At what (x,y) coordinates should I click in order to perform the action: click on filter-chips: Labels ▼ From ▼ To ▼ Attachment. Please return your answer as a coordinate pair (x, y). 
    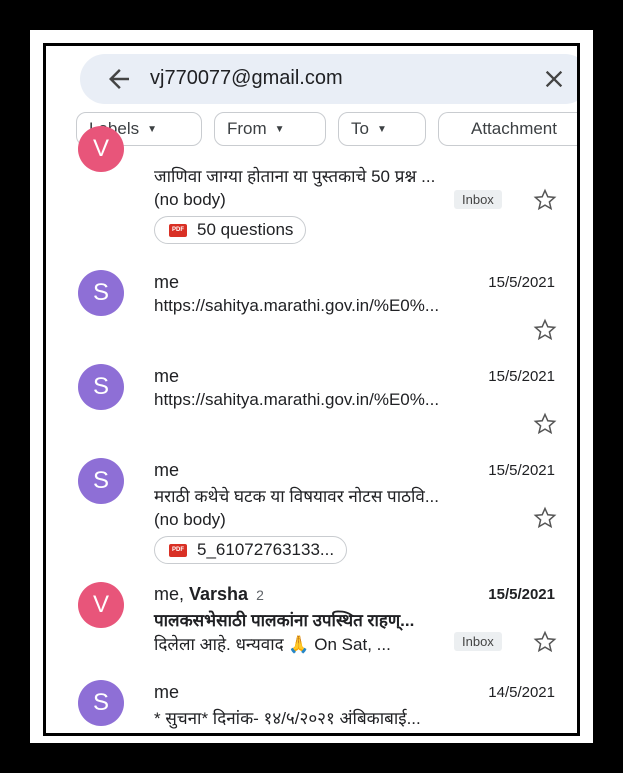
    Looking at the image, I should click on (326, 130).